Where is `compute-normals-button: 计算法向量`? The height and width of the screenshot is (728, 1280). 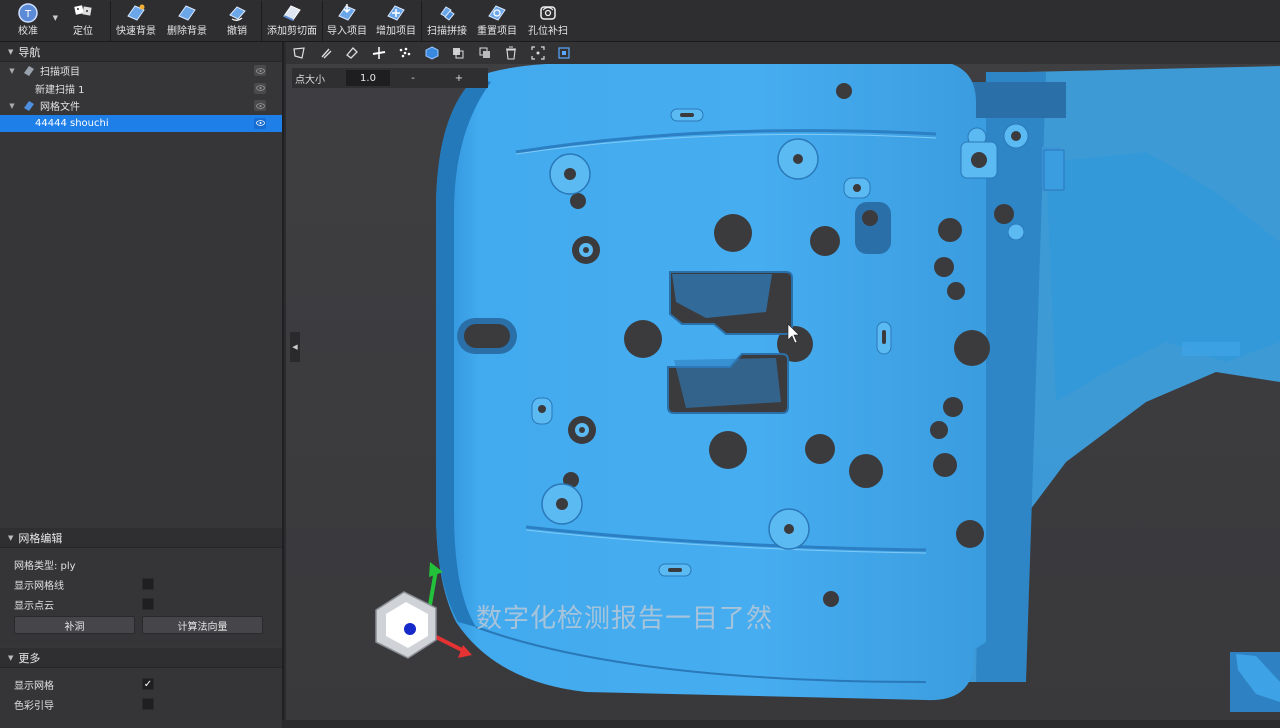 compute-normals-button: 计算法向量 is located at coordinates (202, 625).